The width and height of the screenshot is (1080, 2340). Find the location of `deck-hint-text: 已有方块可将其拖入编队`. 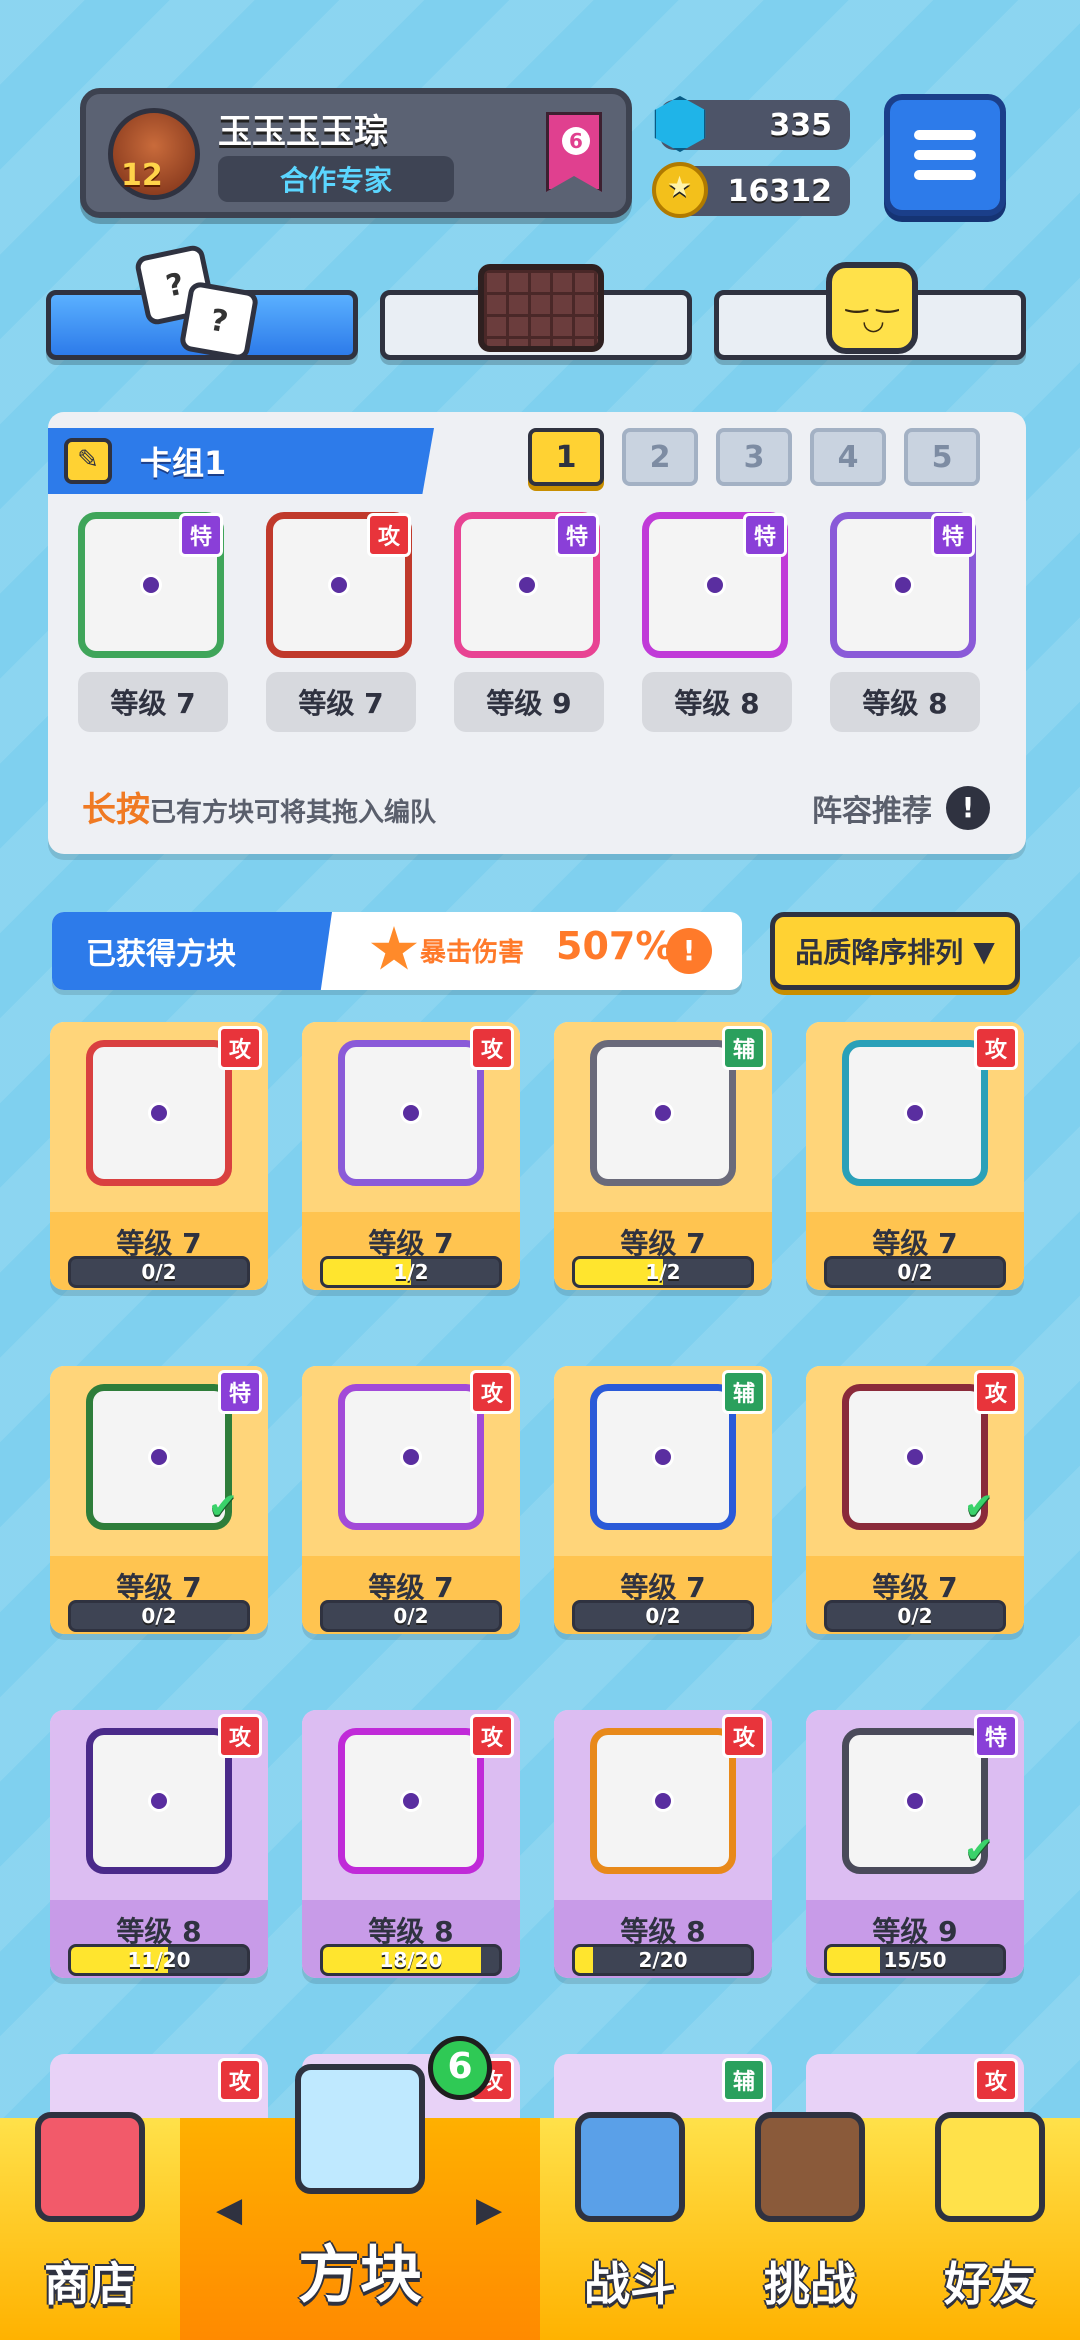

deck-hint-text: 已有方块可将其拖入编队 is located at coordinates (293, 813).